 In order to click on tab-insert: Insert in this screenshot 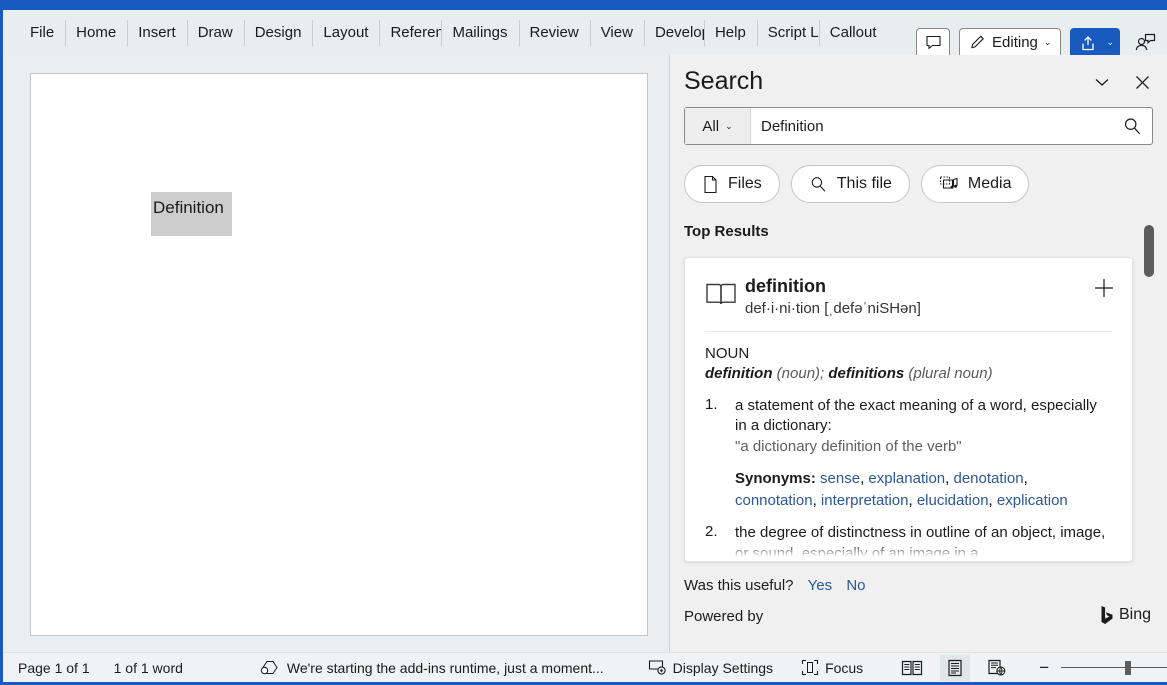, I will do `click(157, 33)`.